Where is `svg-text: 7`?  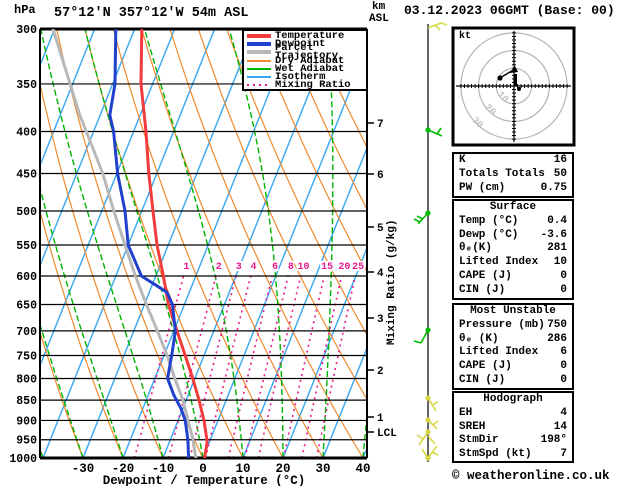
svg-text: 7 is located at coordinates (380, 125).